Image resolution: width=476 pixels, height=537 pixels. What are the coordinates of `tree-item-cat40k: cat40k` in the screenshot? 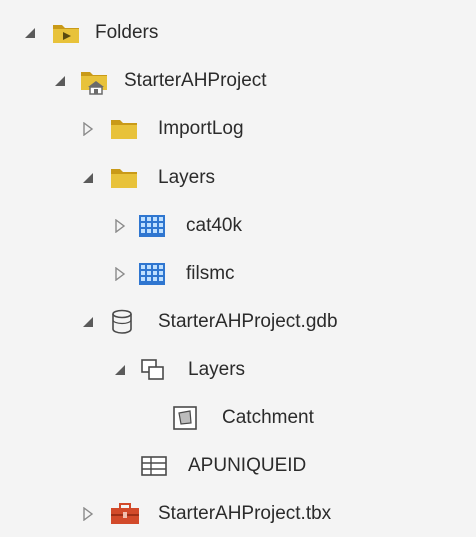 It's located at (238, 226).